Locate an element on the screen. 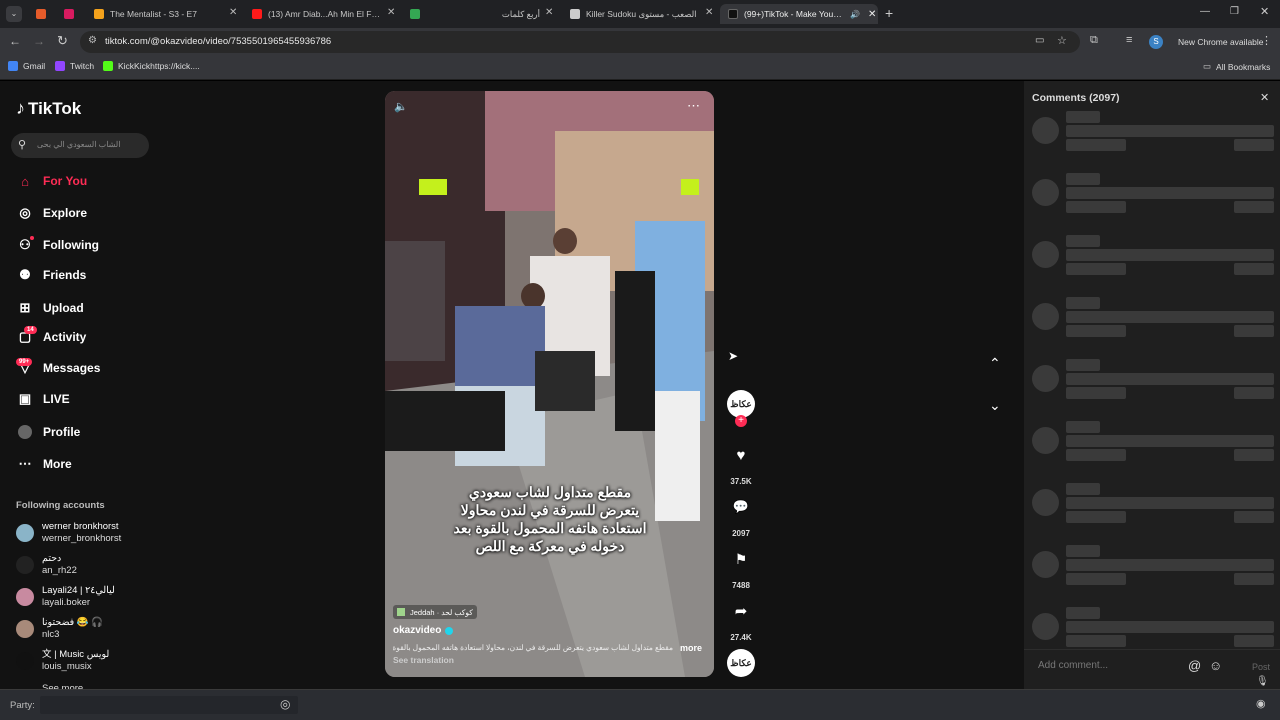  search-input: الشاب السعودي الي بحى is located at coordinates (78, 144).